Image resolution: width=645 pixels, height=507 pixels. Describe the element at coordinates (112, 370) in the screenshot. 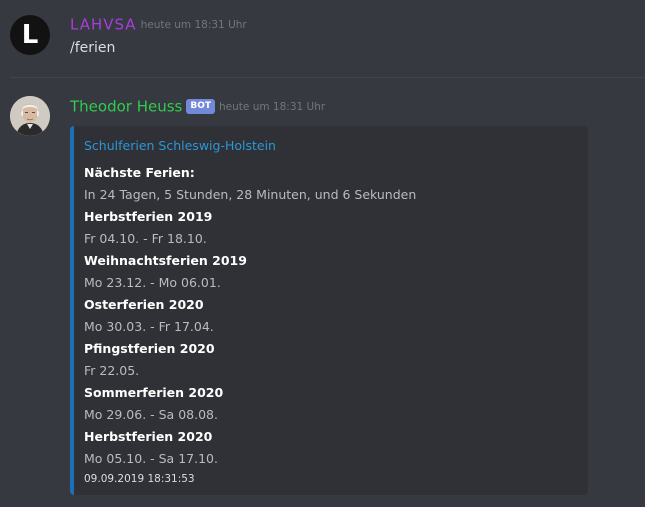

I see `embed-field-value: Fr 22.05.` at that location.